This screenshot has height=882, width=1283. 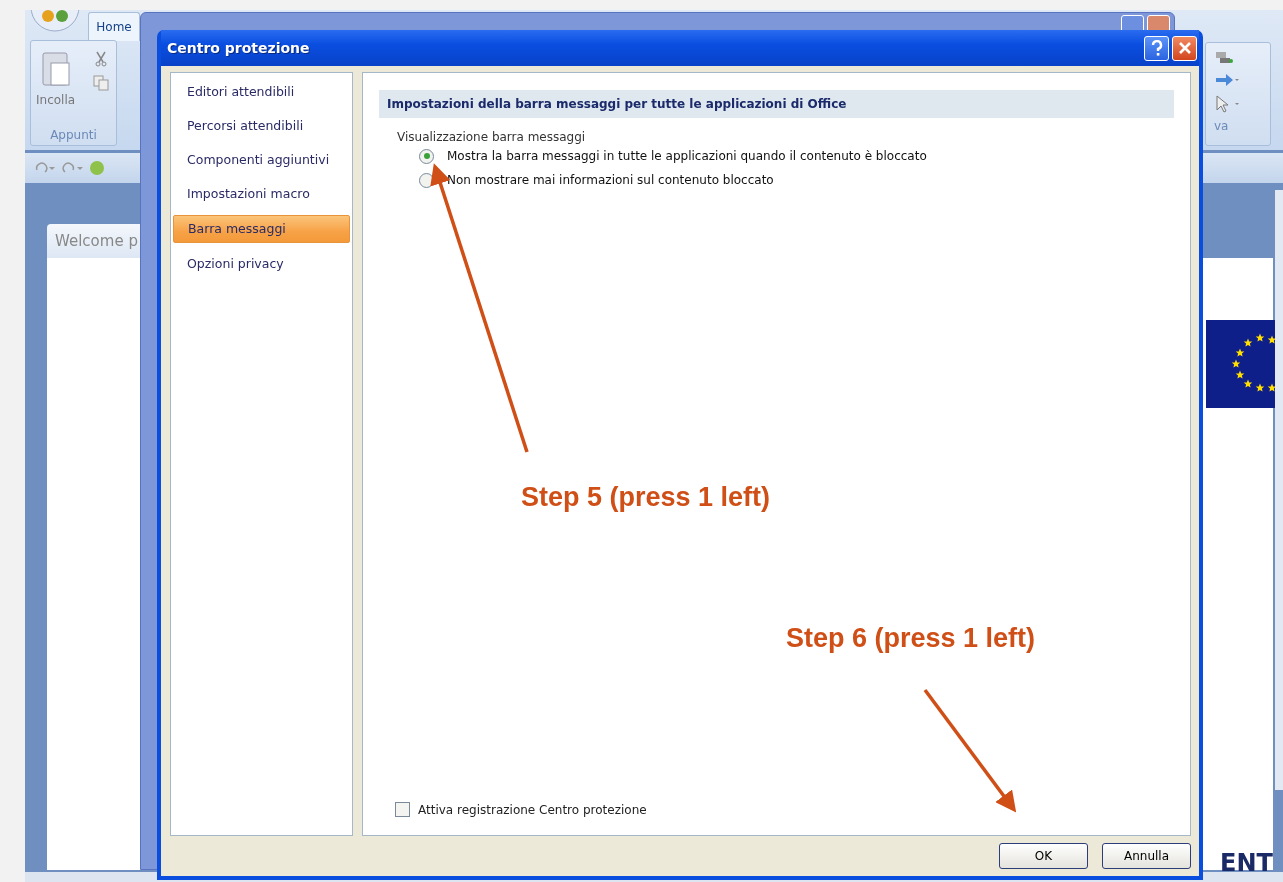 I want to click on cursor-icon, so click(x=1227, y=104).